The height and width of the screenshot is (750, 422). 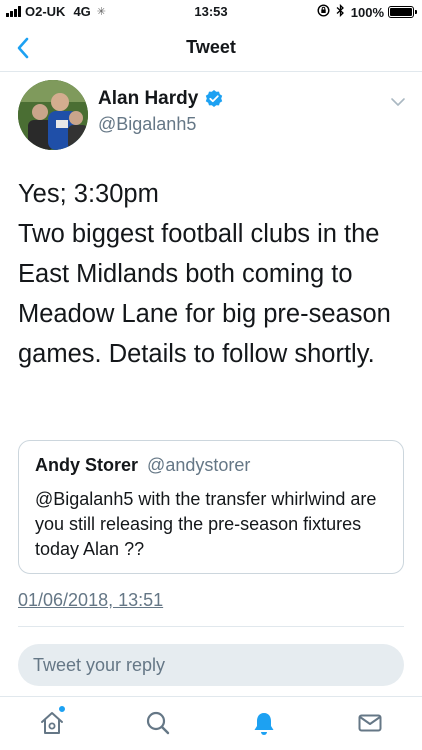 What do you see at coordinates (199, 465) in the screenshot?
I see `quoted-author-handle: @andystorer` at bounding box center [199, 465].